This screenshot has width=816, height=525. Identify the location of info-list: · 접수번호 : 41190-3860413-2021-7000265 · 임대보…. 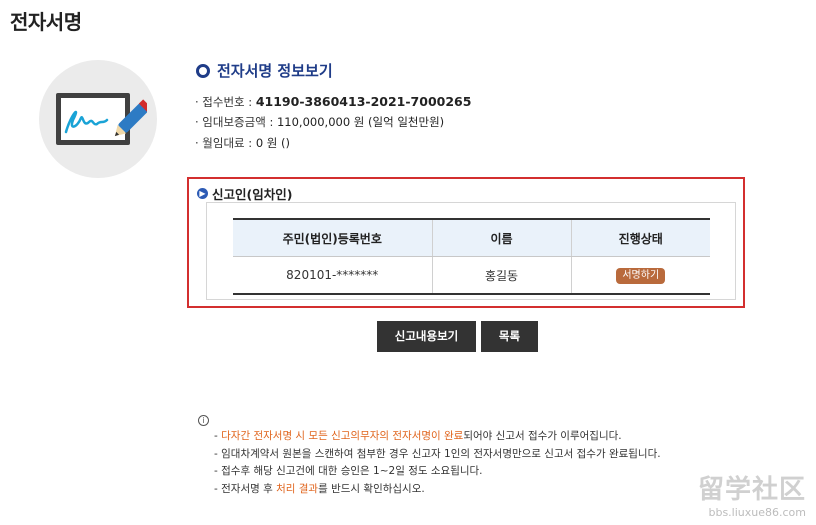
(333, 122).